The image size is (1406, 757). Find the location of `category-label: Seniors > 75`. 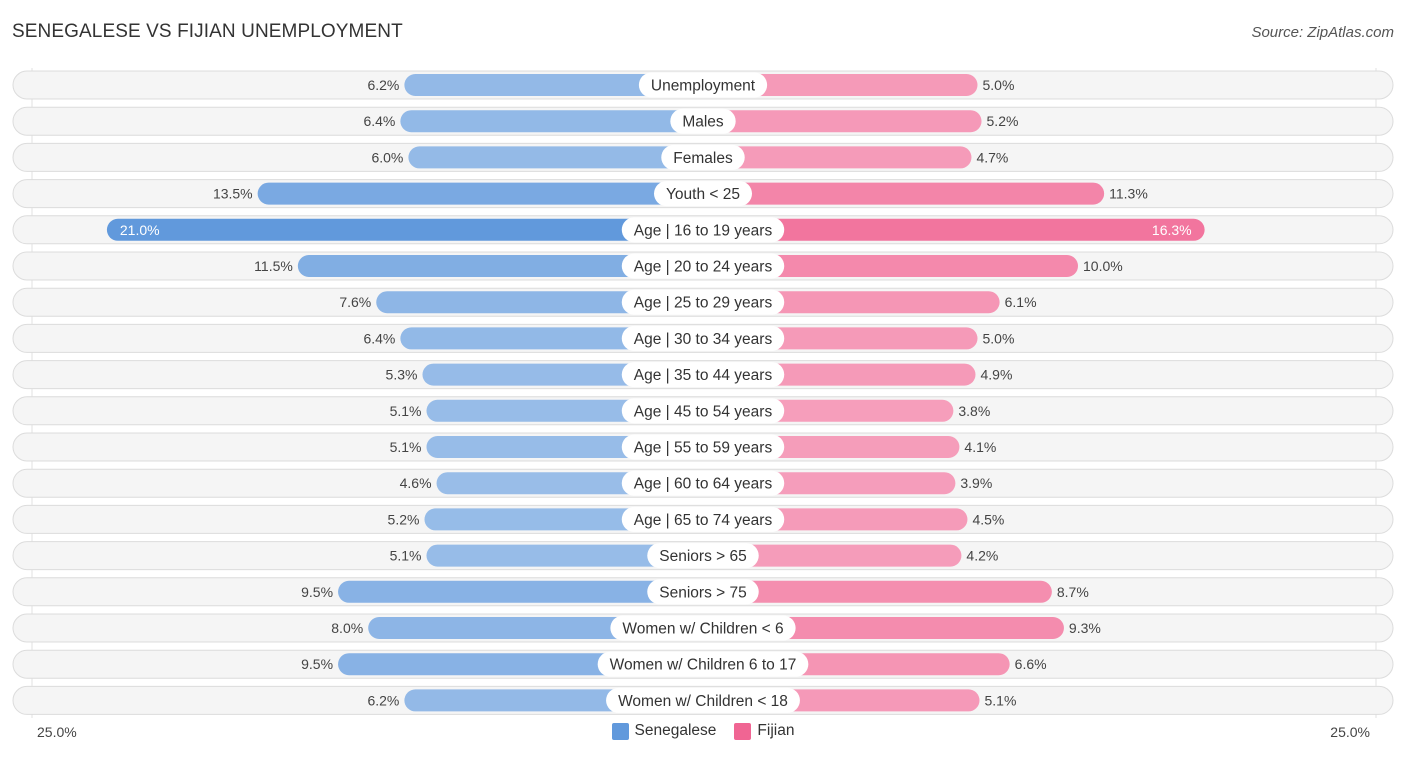

category-label: Seniors > 75 is located at coordinates (702, 592).